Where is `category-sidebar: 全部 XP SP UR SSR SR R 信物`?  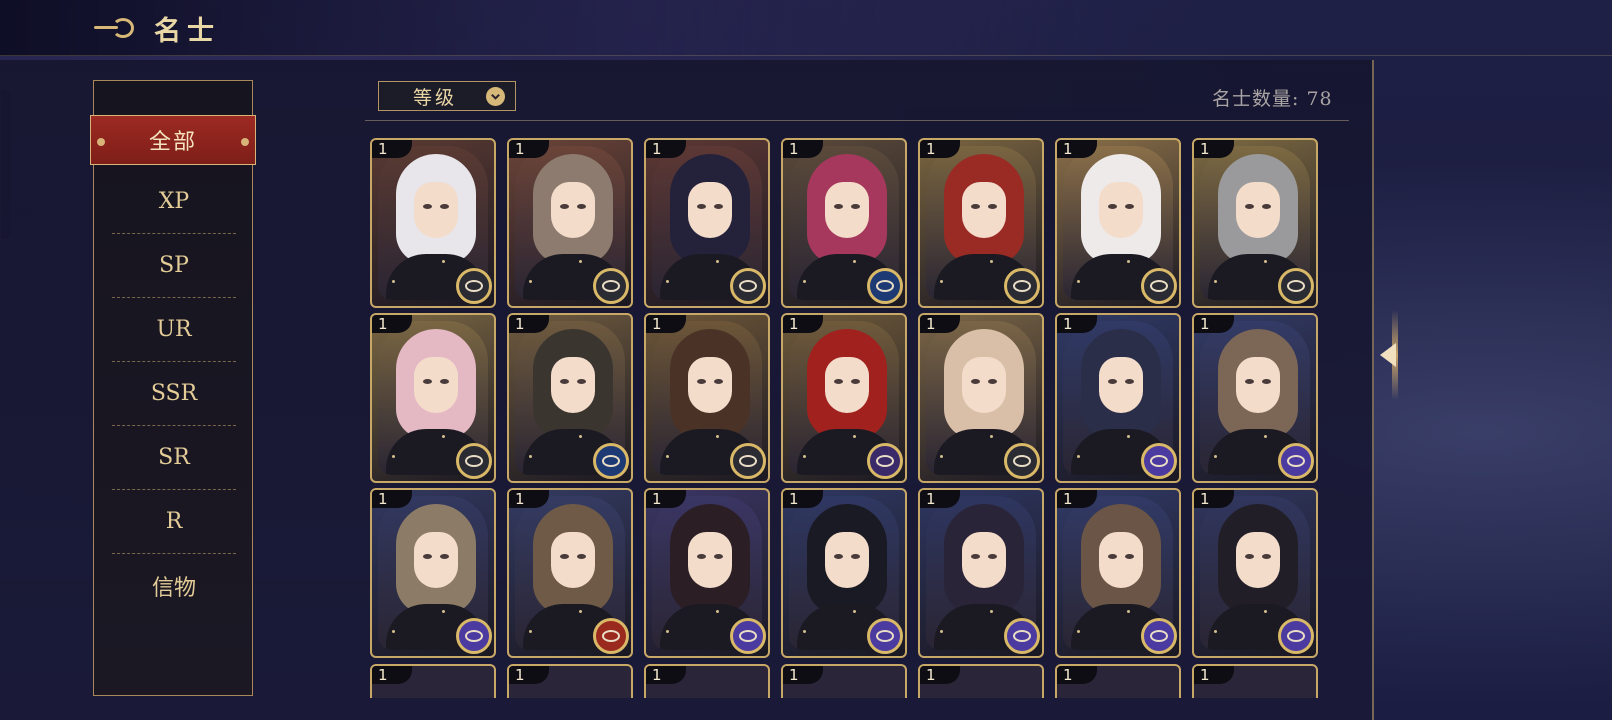 category-sidebar: 全部 XP SP UR SSR SR R 信物 is located at coordinates (173, 388).